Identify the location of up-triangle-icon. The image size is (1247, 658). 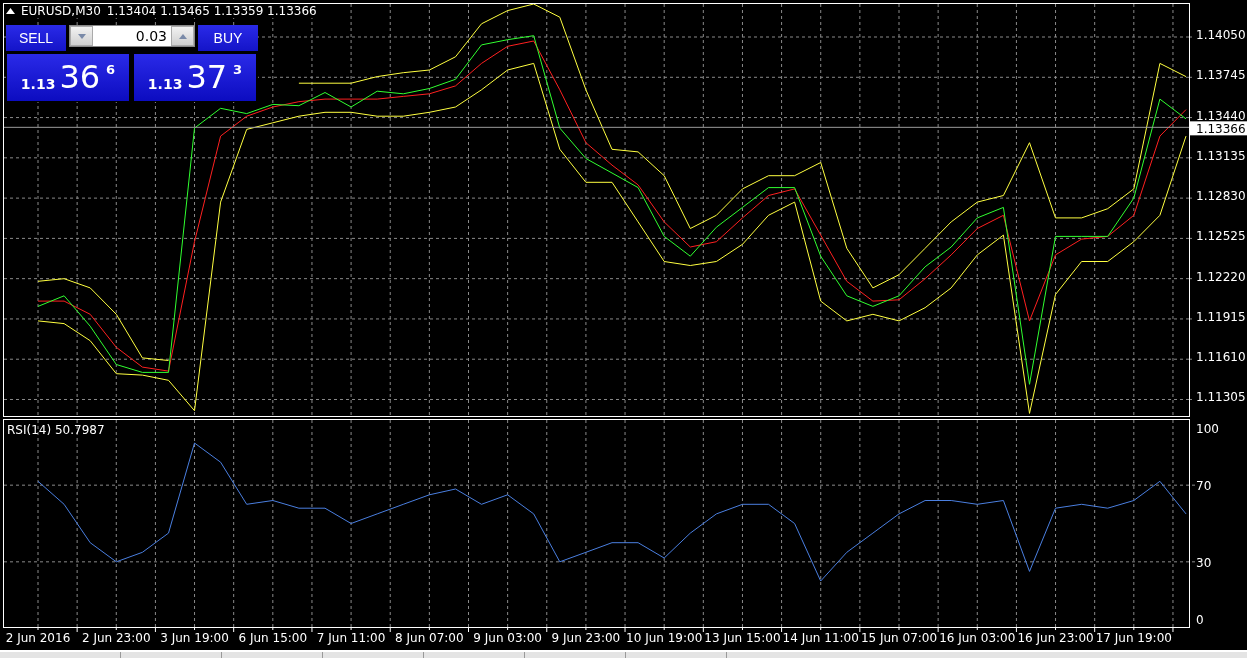
(10, 11).